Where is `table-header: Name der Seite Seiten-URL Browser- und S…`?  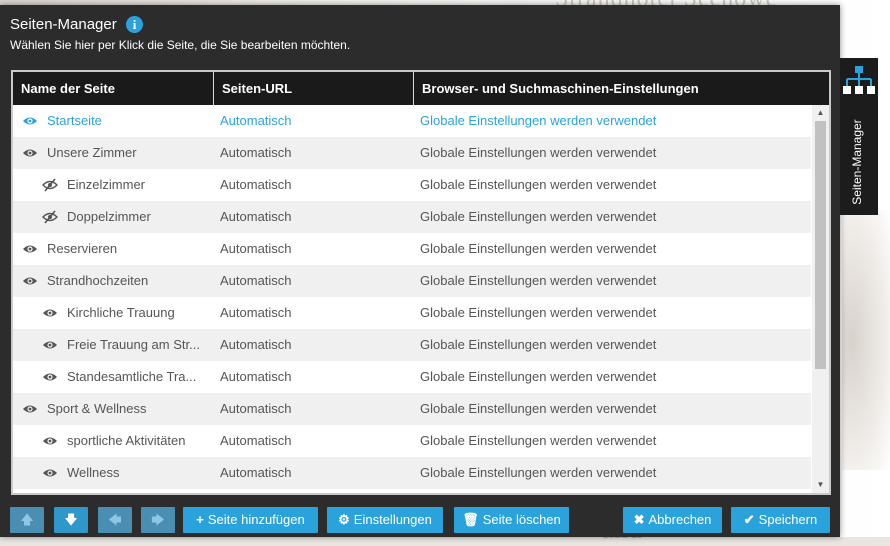
table-header: Name der Seite Seiten-URL Browser- und S… is located at coordinates (421, 88).